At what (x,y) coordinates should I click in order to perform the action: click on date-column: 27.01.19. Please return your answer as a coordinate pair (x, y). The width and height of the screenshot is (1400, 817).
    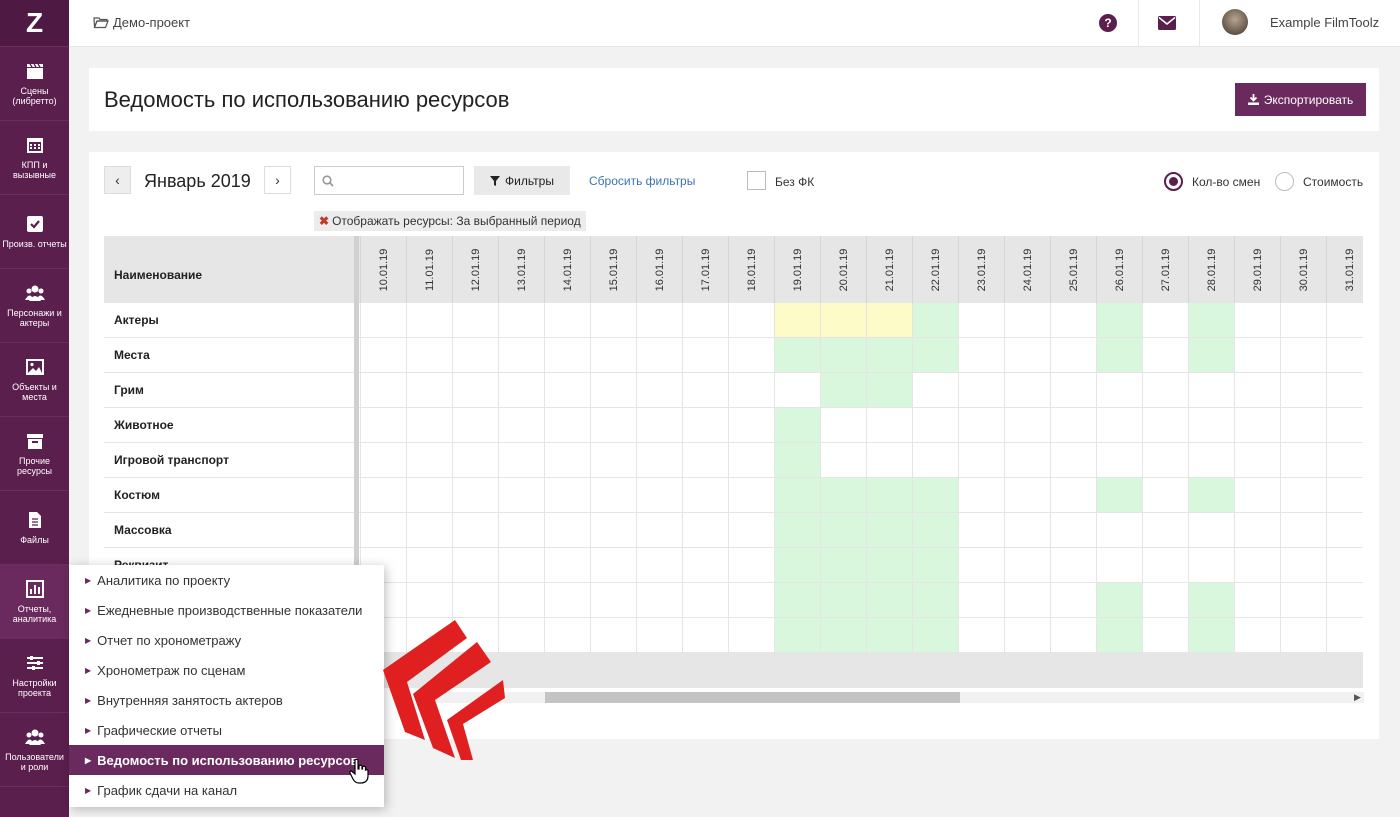
    Looking at the image, I should click on (1165, 462).